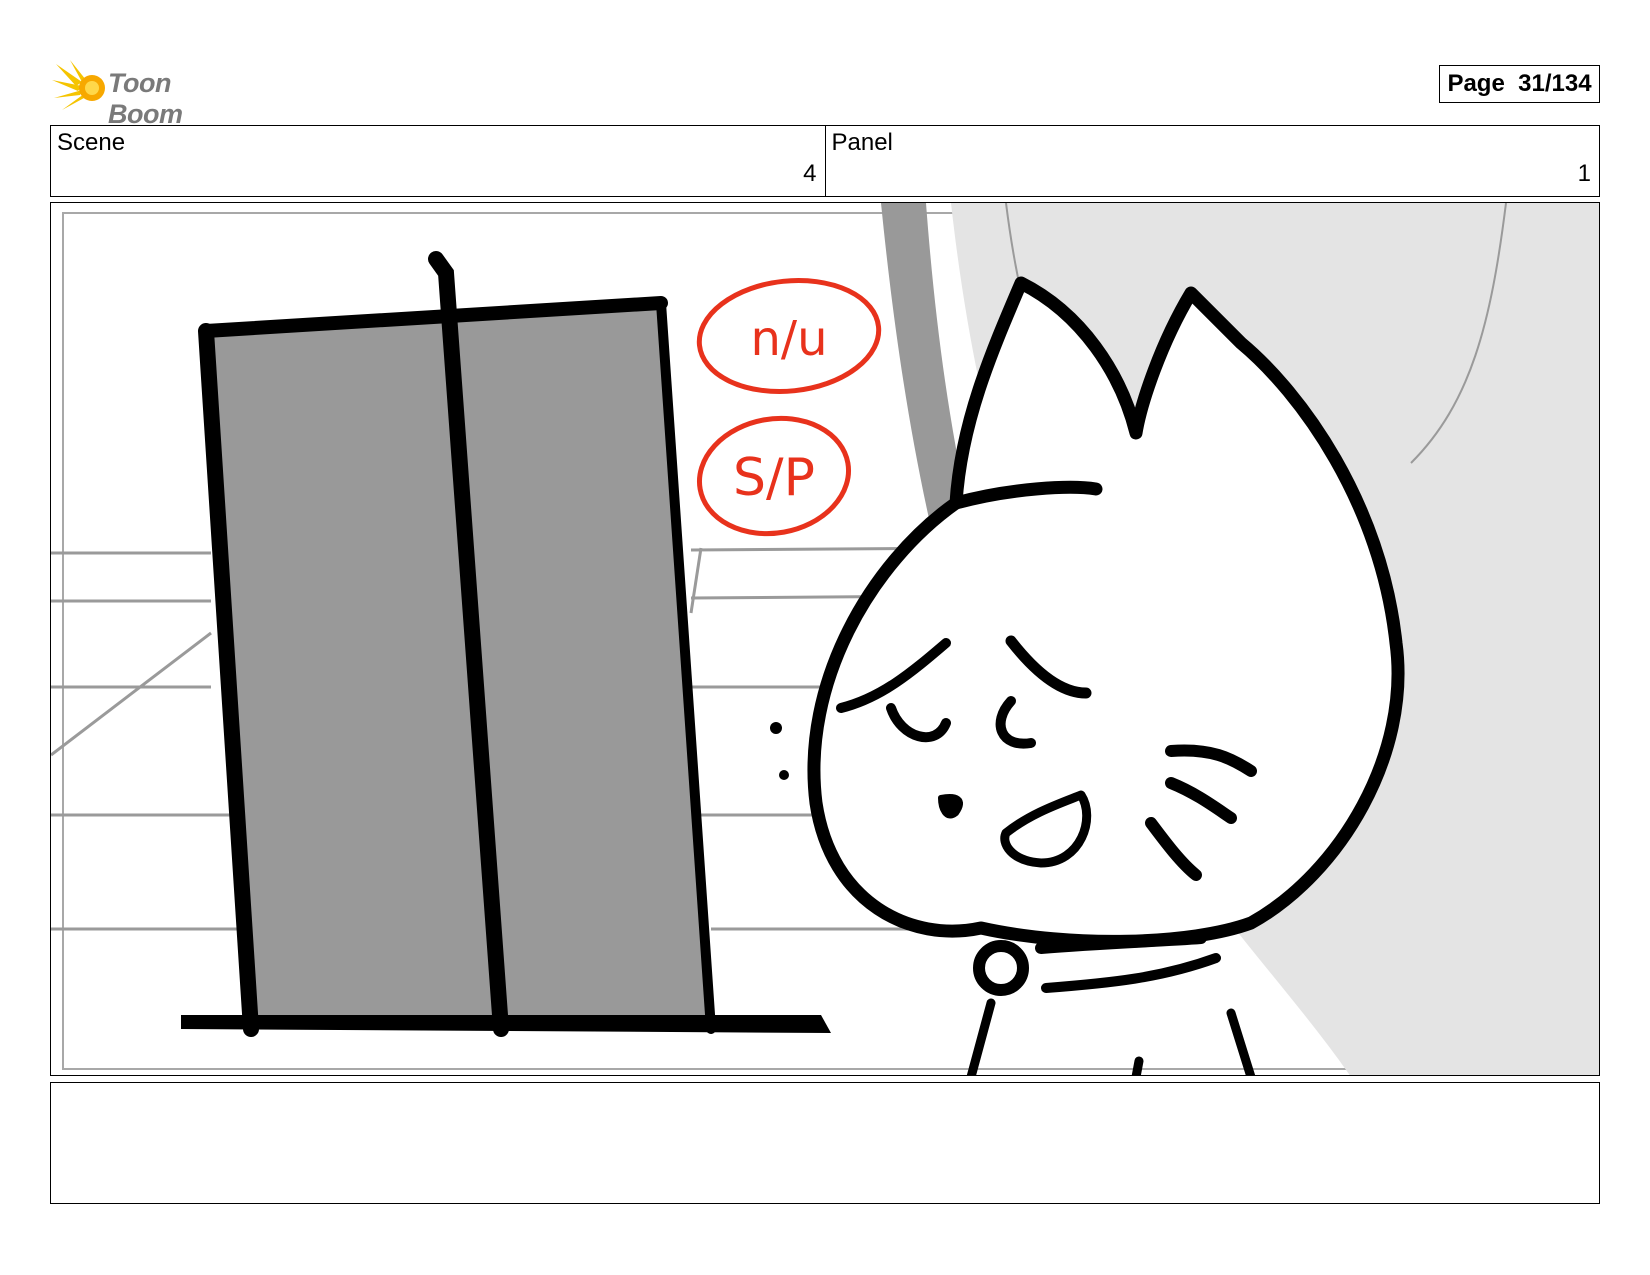 This screenshot has height=1275, width=1650. I want to click on panel-label: Panel, so click(862, 142).